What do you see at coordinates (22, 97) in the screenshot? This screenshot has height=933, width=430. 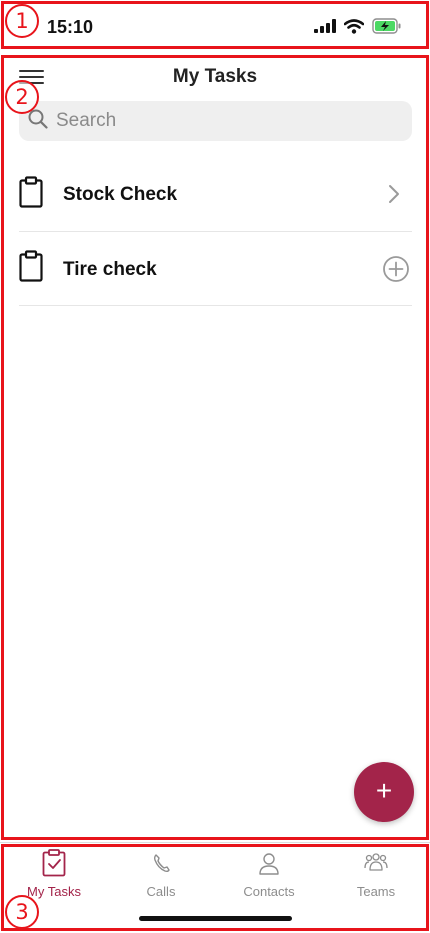 I see `annotation-label: 2` at bounding box center [22, 97].